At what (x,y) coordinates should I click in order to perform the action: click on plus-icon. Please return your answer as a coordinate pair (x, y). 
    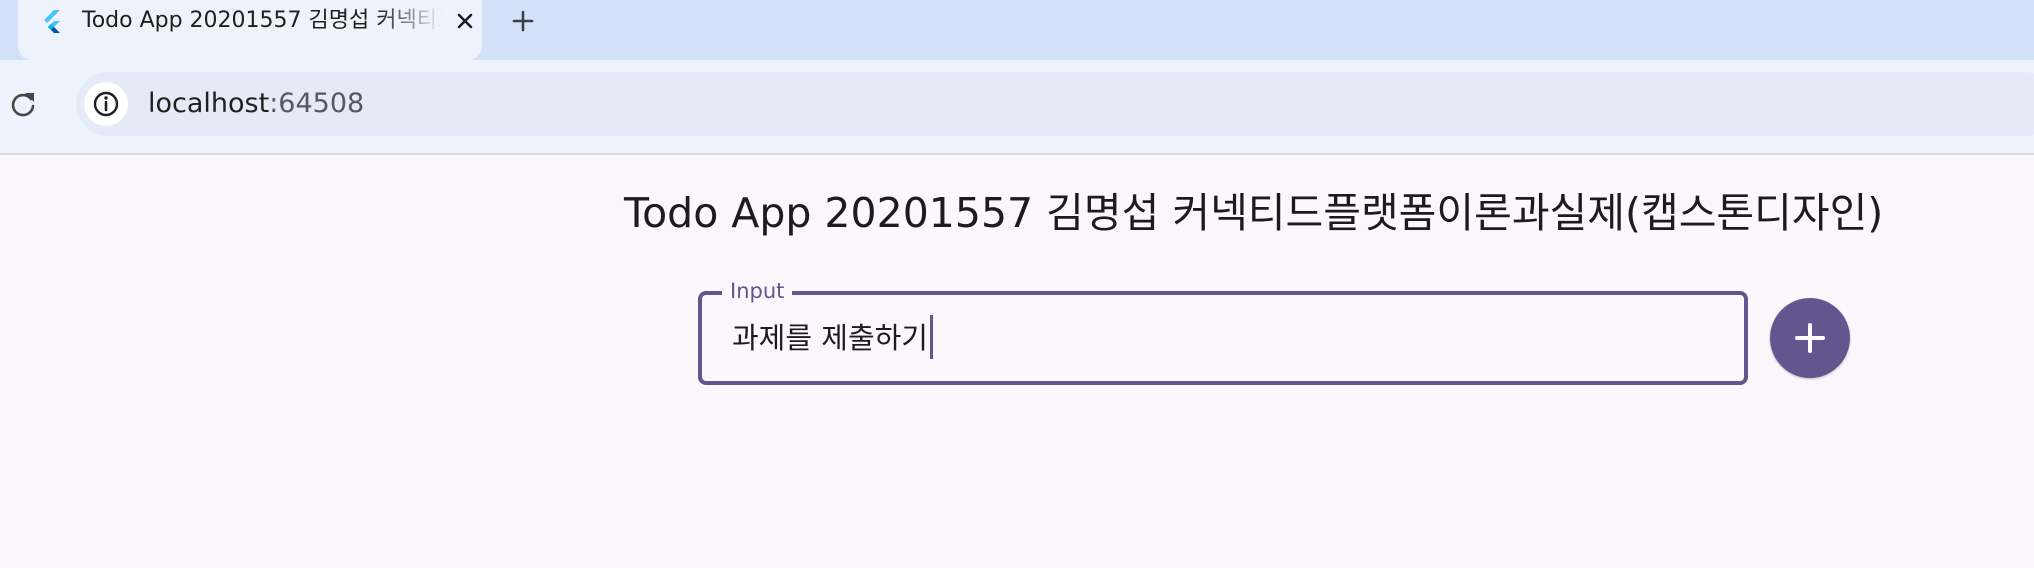
    Looking at the image, I should click on (523, 21).